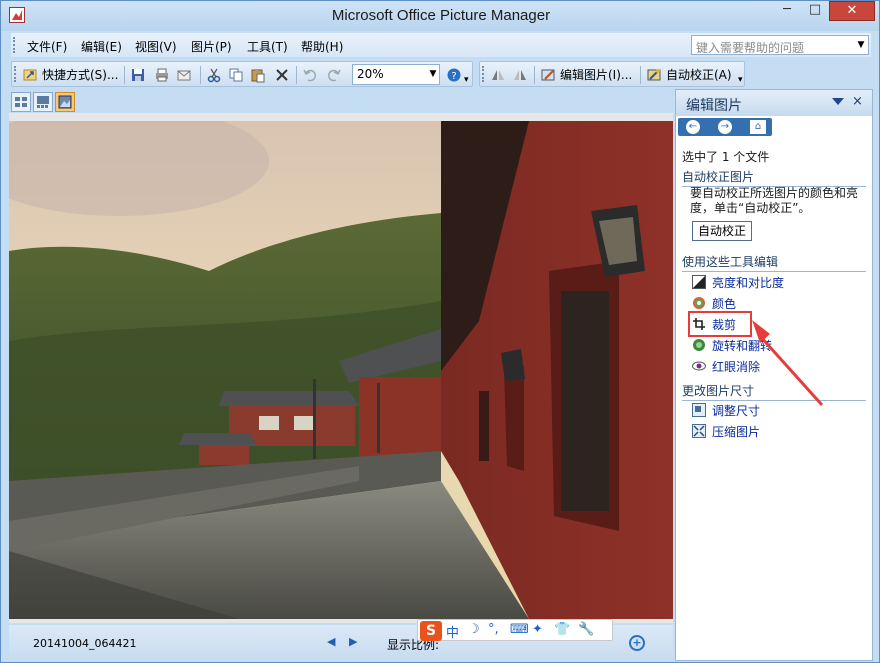 This screenshot has height=663, width=880. I want to click on undo-icon, so click(310, 75).